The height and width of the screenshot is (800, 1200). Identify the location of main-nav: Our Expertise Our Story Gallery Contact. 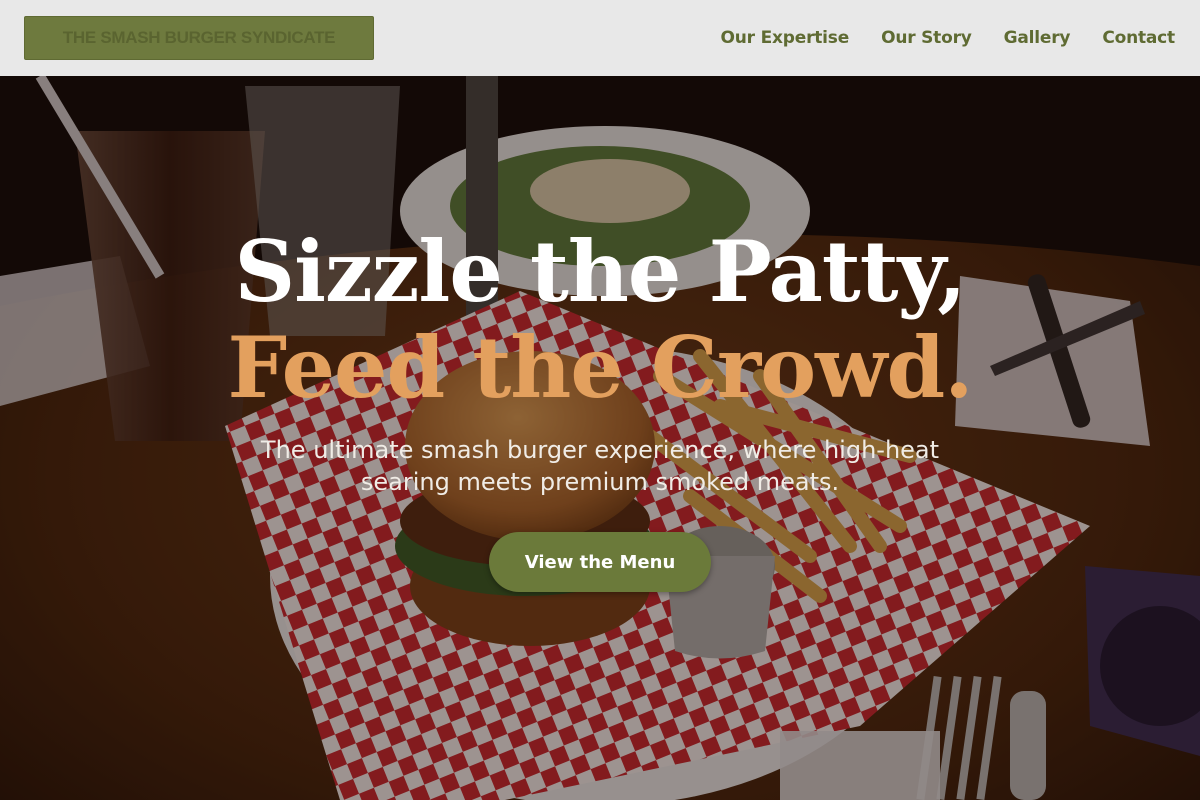
(948, 38).